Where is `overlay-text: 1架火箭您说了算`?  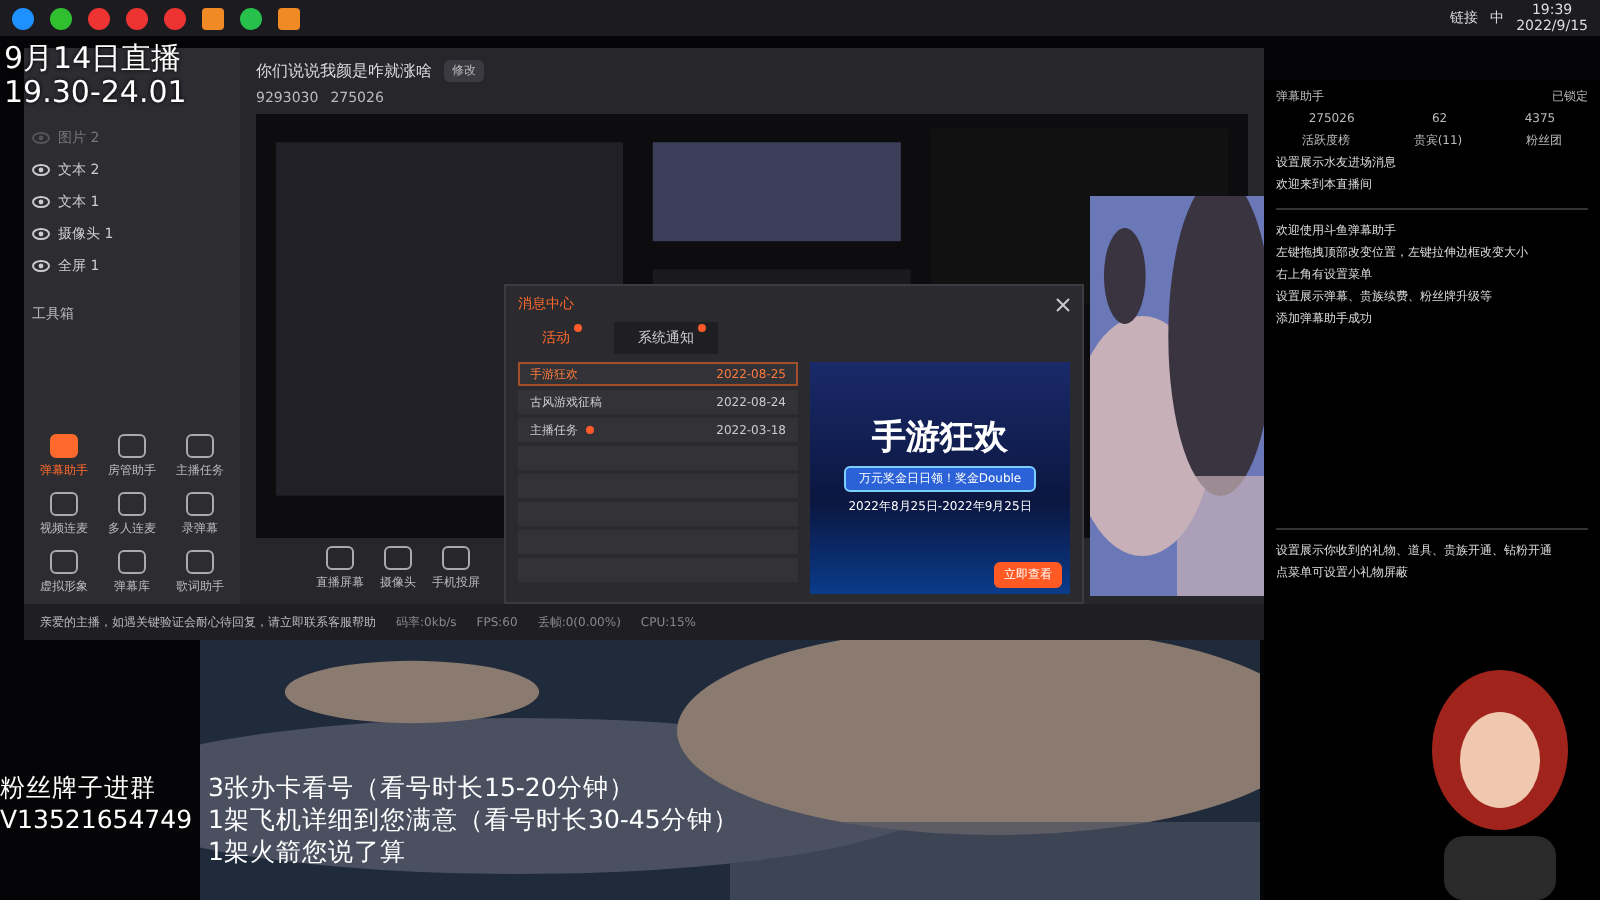 overlay-text: 1架火箭您说了算 is located at coordinates (307, 852).